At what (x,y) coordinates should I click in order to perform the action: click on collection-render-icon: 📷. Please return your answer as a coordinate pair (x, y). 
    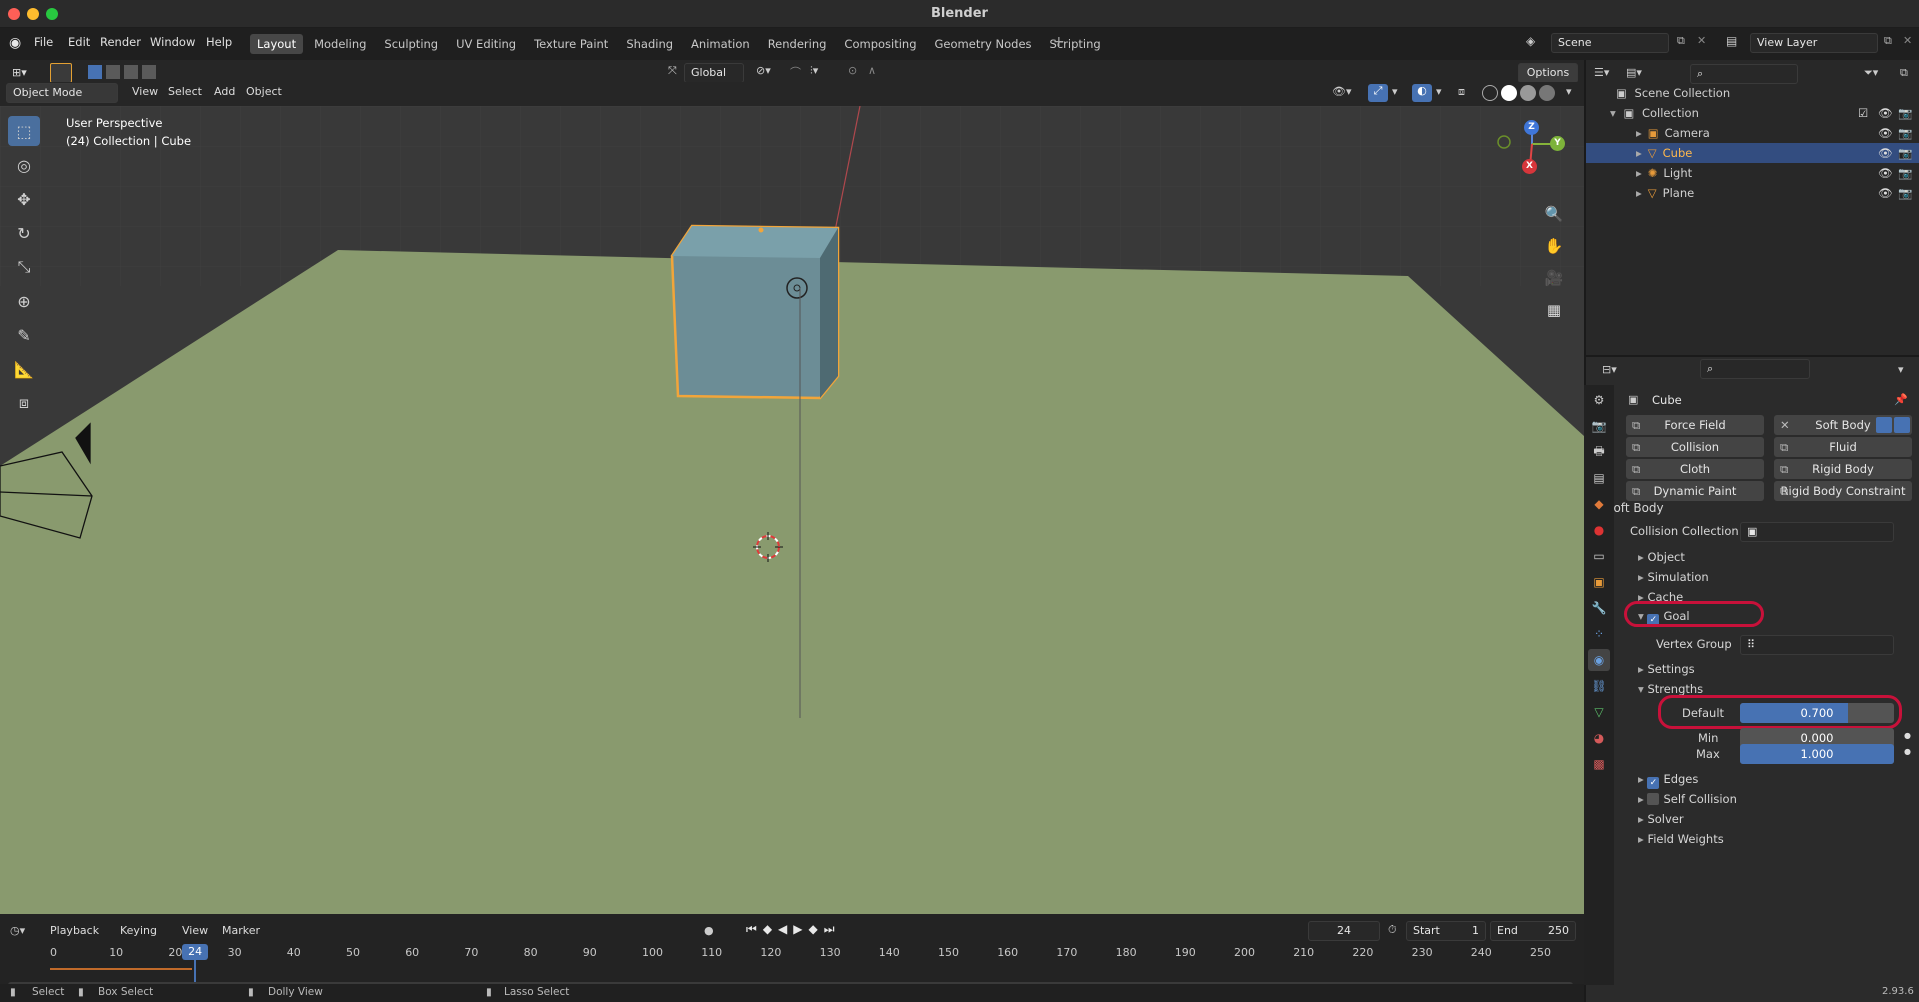
    Looking at the image, I should click on (1905, 113).